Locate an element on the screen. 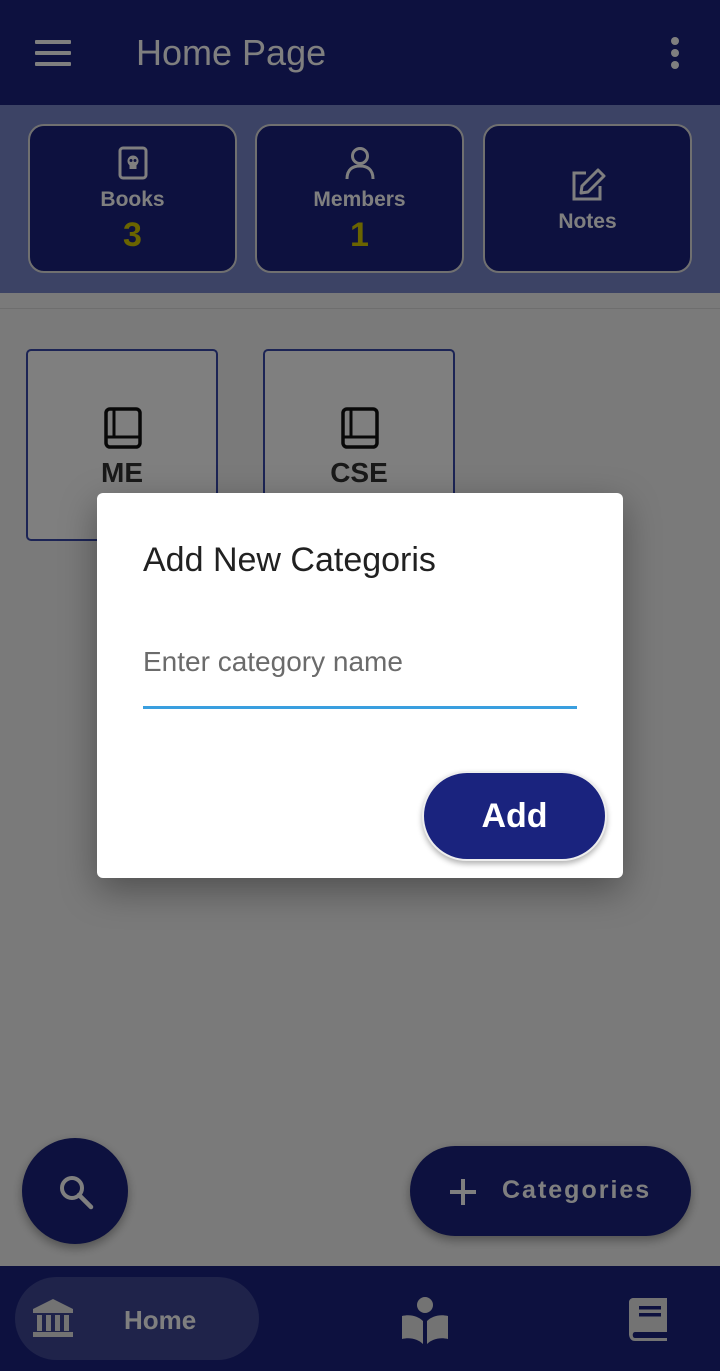 Image resolution: width=720 pixels, height=1371 pixels. category-name-input is located at coordinates (360, 671).